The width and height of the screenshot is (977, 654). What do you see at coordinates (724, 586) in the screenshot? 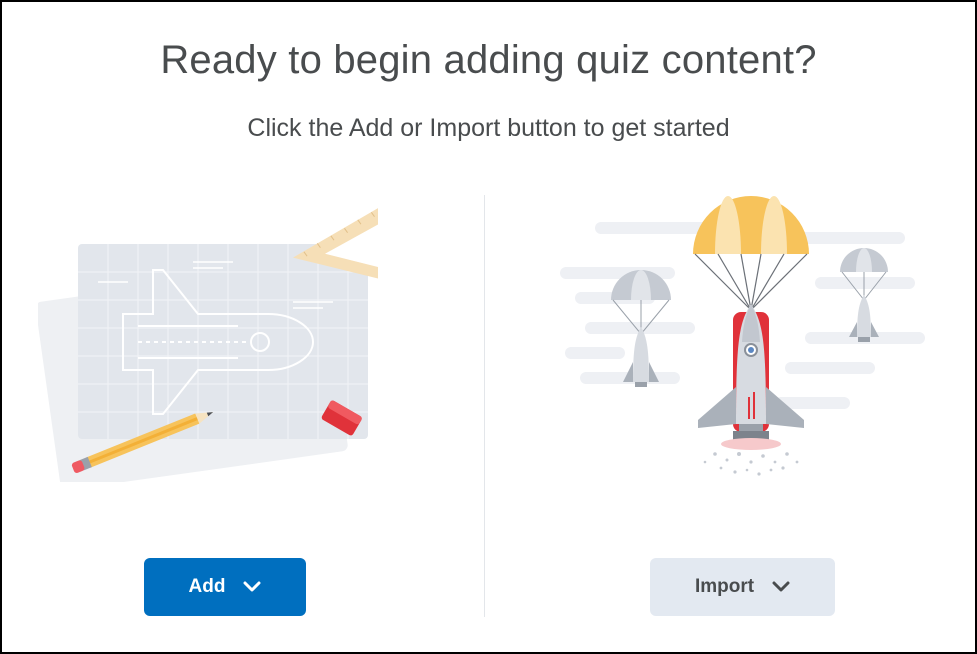
I see `import-button-label: Import` at bounding box center [724, 586].